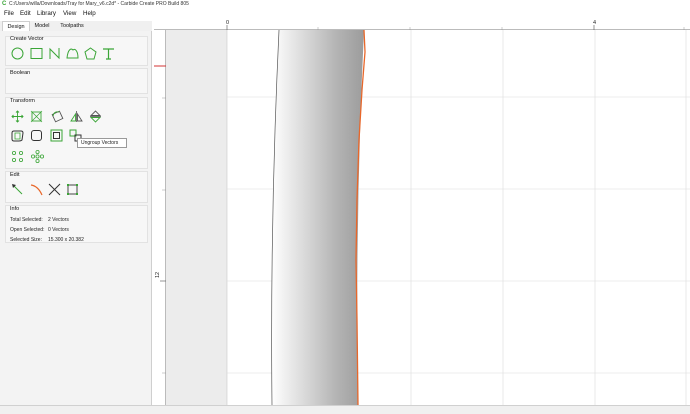 The width and height of the screenshot is (690, 414). What do you see at coordinates (37, 156) in the screenshot?
I see `rectangular-array-icon` at bounding box center [37, 156].